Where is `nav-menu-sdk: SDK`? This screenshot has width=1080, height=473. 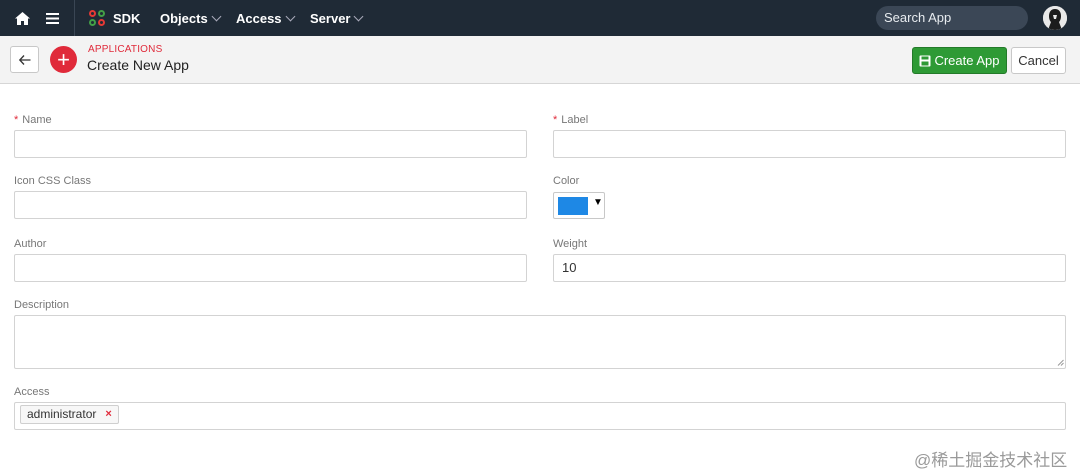
nav-menu-sdk: SDK is located at coordinates (114, 18).